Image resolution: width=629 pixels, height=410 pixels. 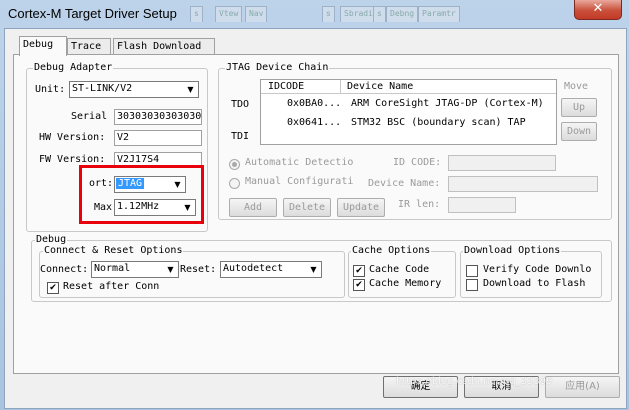 I want to click on highlight-box, so click(x=141, y=194).